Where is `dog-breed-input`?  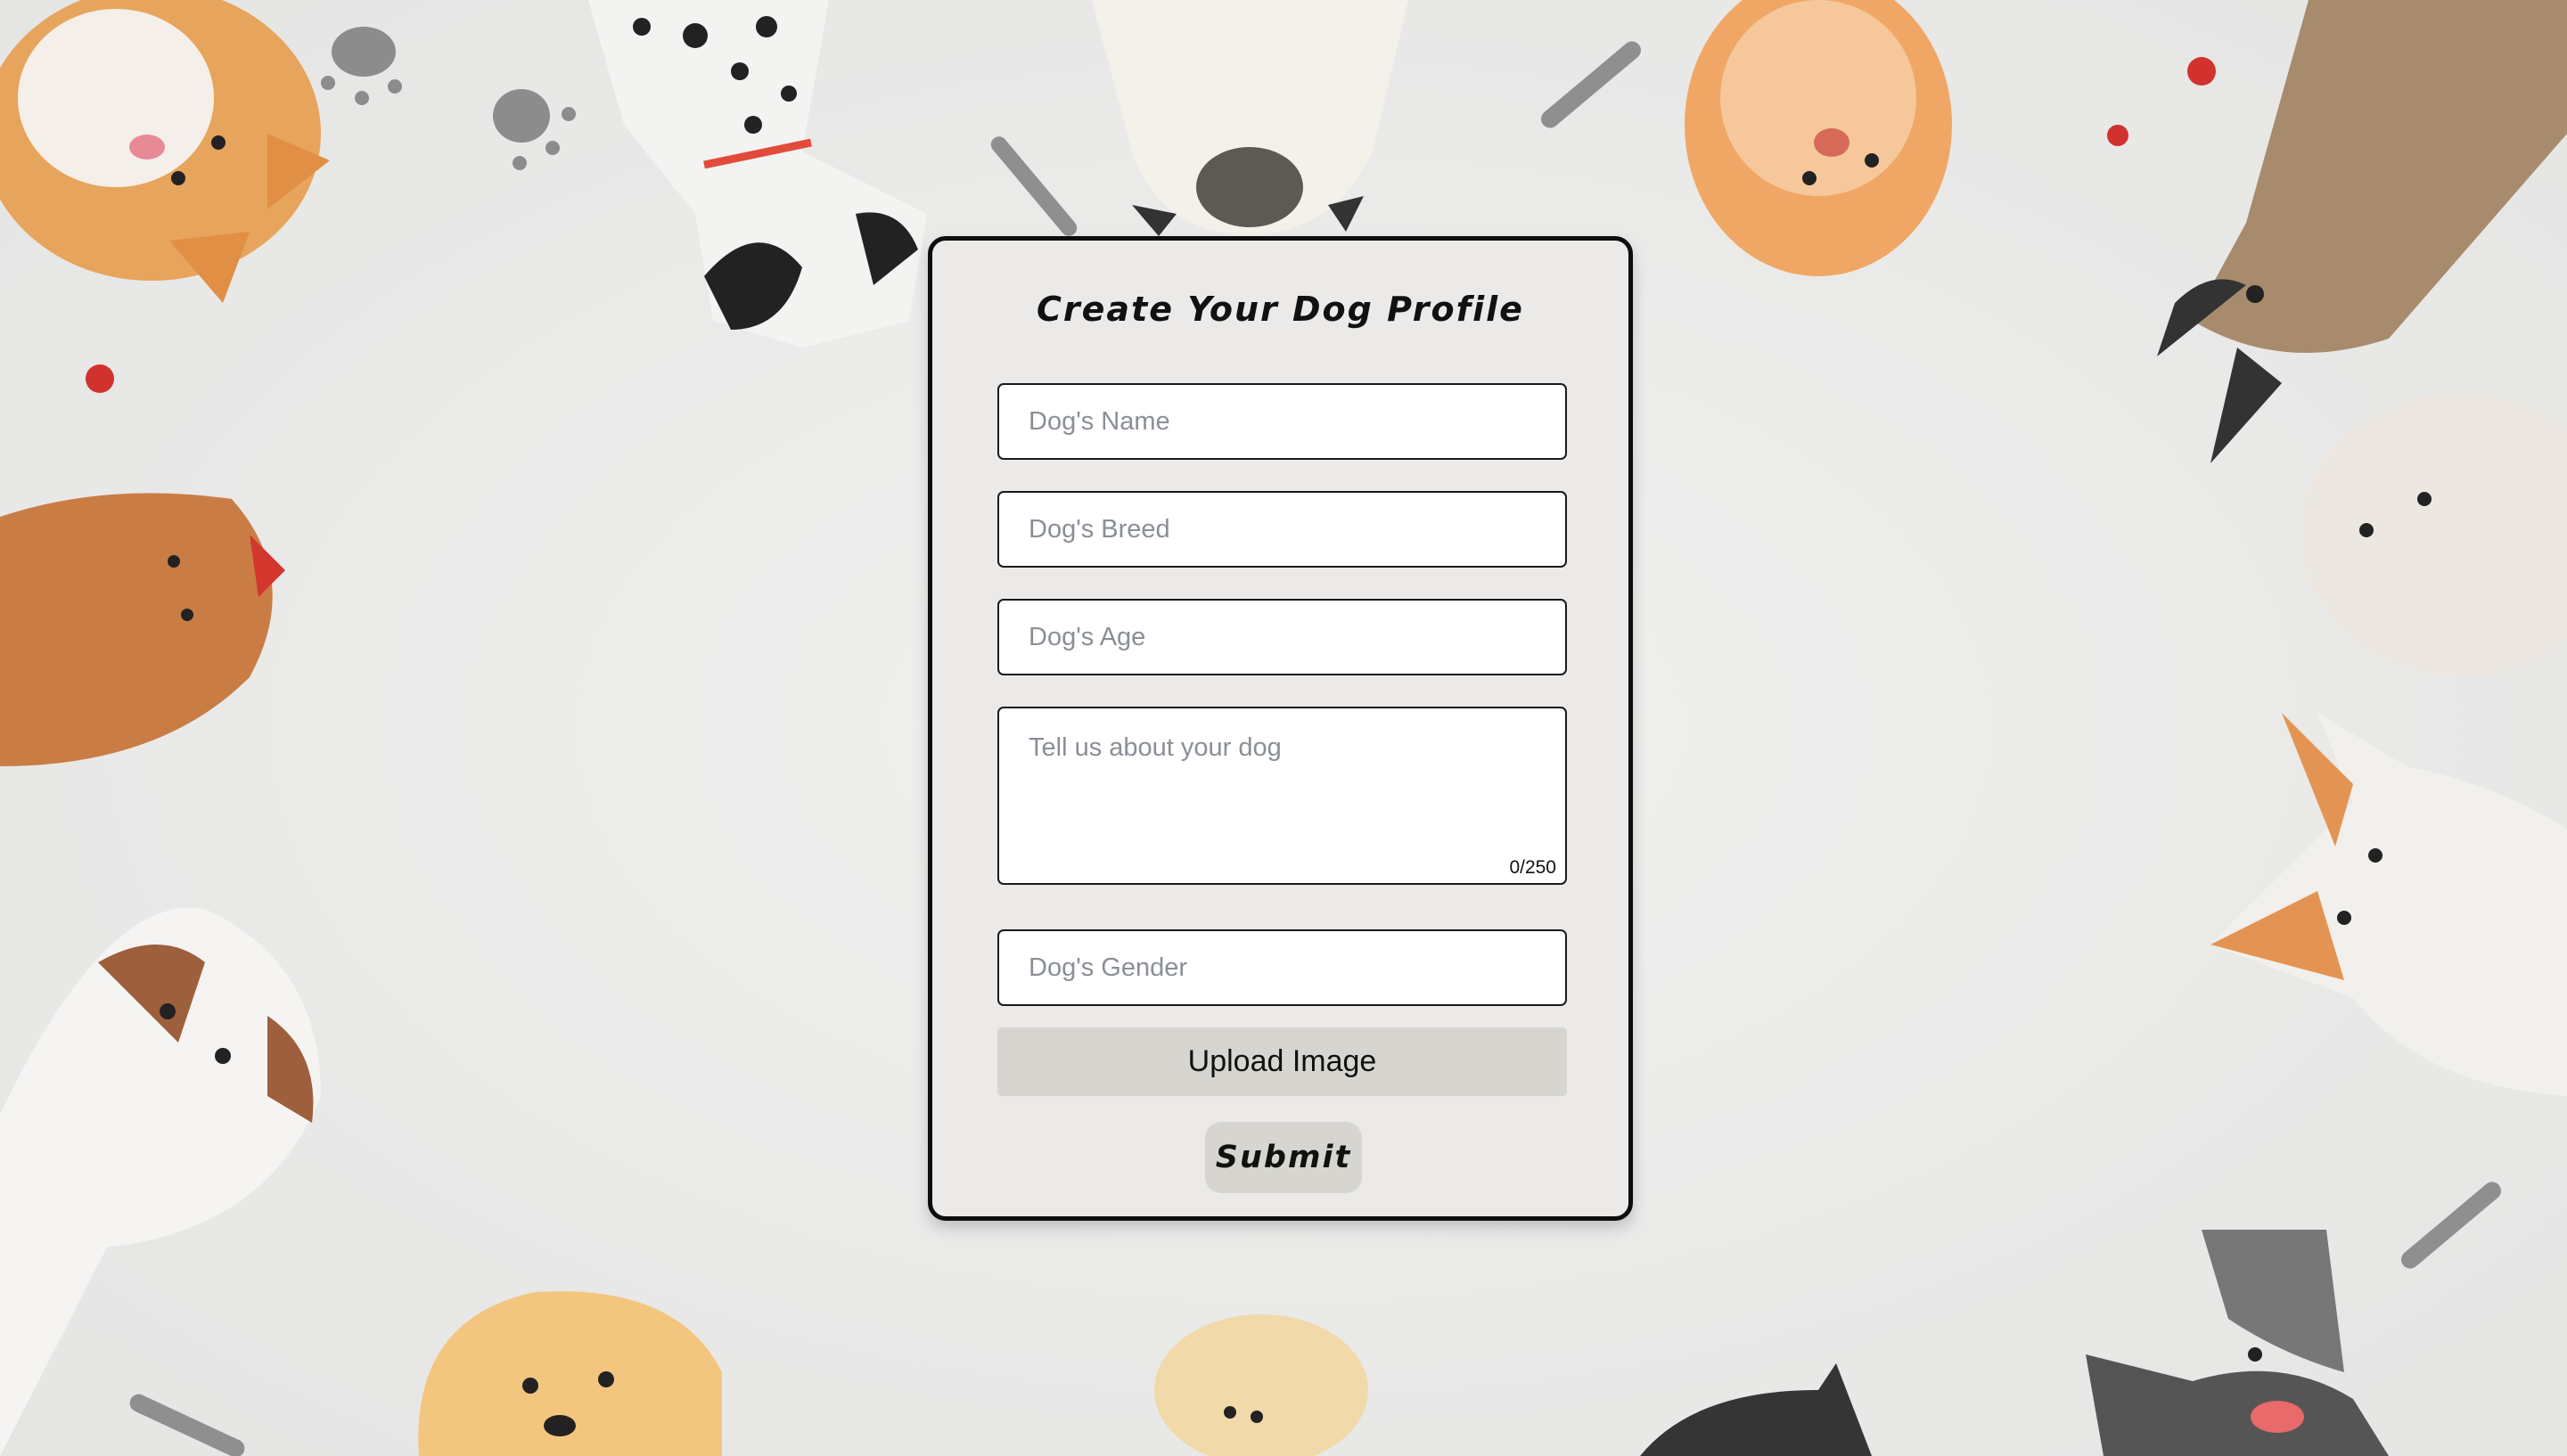
dog-breed-input is located at coordinates (1282, 529).